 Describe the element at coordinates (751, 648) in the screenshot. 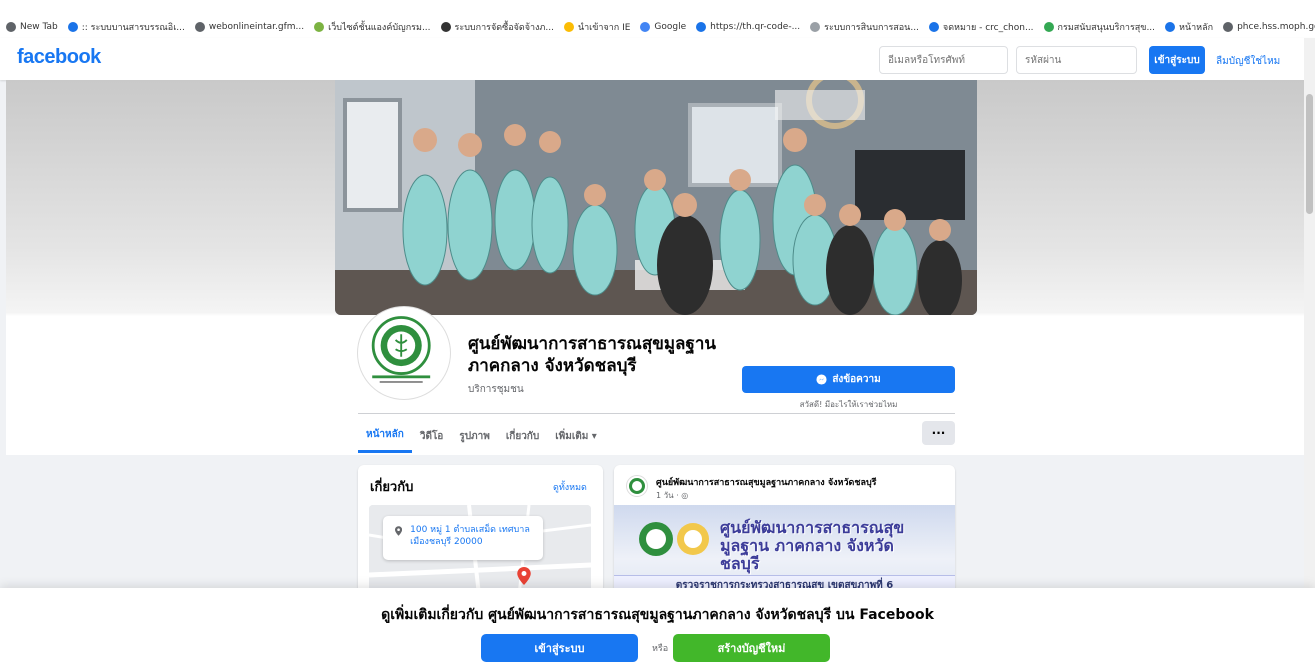

I see `create-account-button: สร้างบัญชีใหม่` at that location.